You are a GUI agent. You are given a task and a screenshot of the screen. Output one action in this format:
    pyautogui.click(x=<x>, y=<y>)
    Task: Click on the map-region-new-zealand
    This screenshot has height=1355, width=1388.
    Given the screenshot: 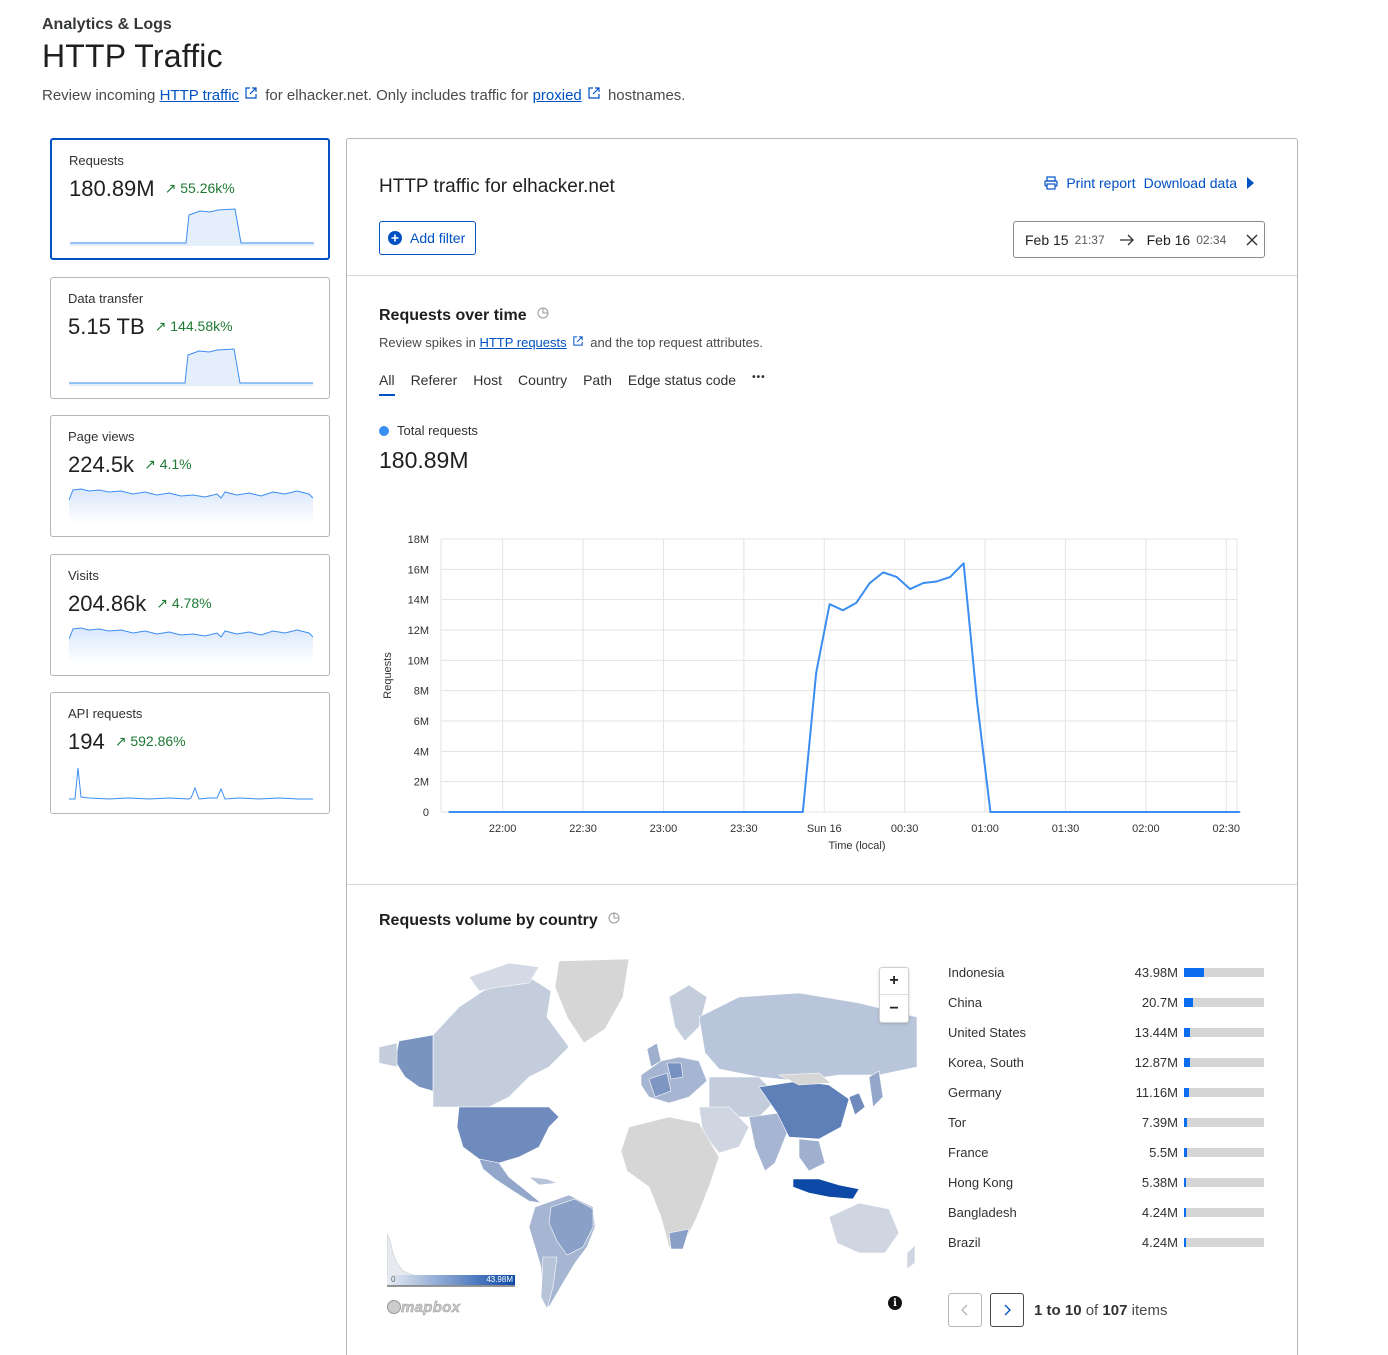 What is the action you would take?
    pyautogui.click(x=911, y=1257)
    